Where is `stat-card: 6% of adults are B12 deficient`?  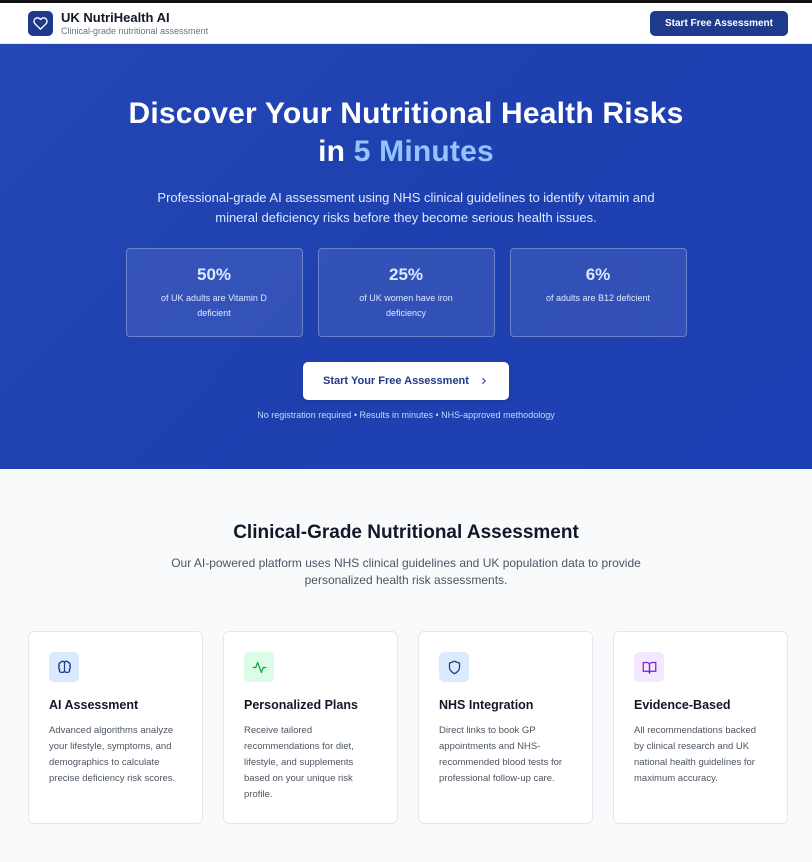
stat-card: 6% of adults are B12 deficient is located at coordinates (598, 292).